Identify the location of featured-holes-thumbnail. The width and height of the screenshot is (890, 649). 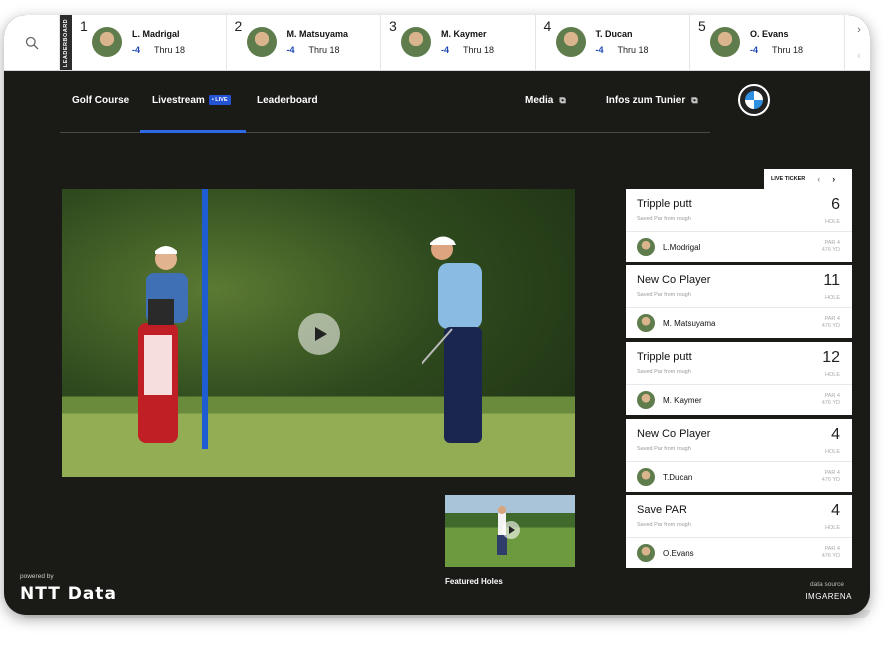
(510, 531).